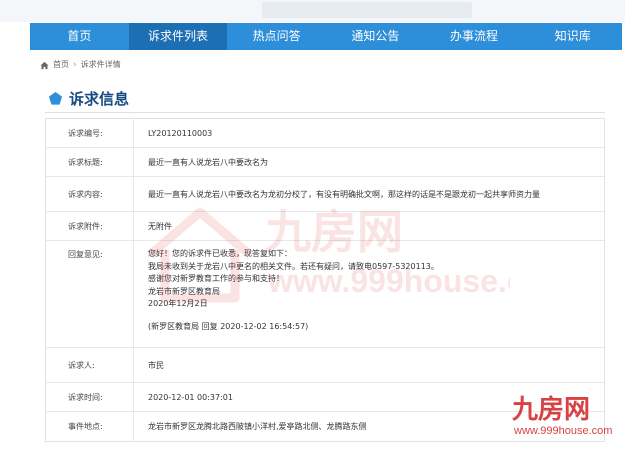 Image resolution: width=625 pixels, height=449 pixels. Describe the element at coordinates (90, 397) in the screenshot. I see `field-label: 诉求时间:` at that location.